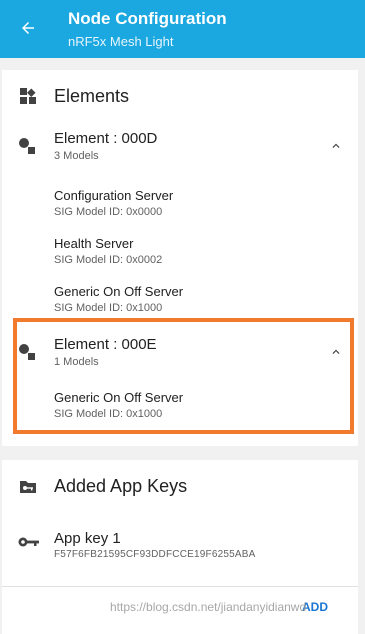  Describe the element at coordinates (208, 607) in the screenshot. I see `watermark: https://blog.csdn.net/jiandanyidianwd` at that location.